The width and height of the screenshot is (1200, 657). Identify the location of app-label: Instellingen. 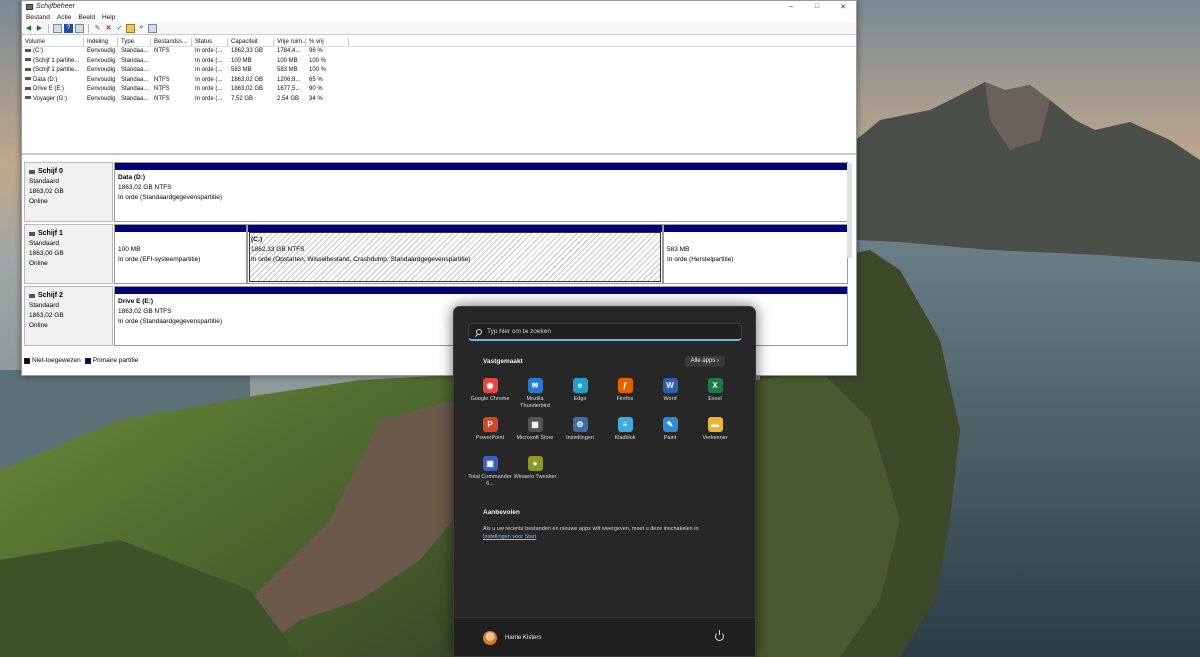
(580, 438).